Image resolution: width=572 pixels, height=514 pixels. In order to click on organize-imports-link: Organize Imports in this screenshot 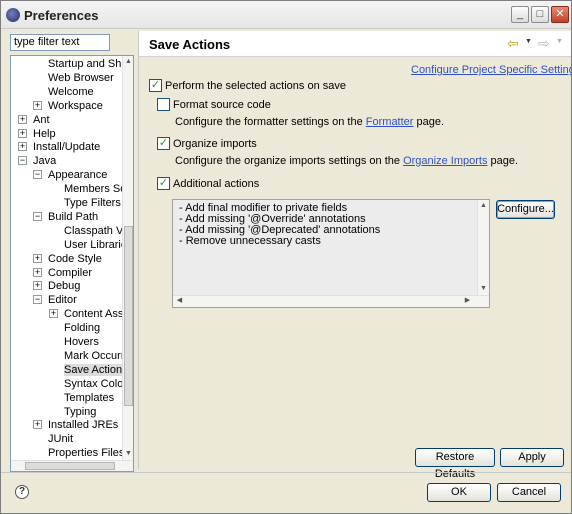, I will do `click(445, 161)`.